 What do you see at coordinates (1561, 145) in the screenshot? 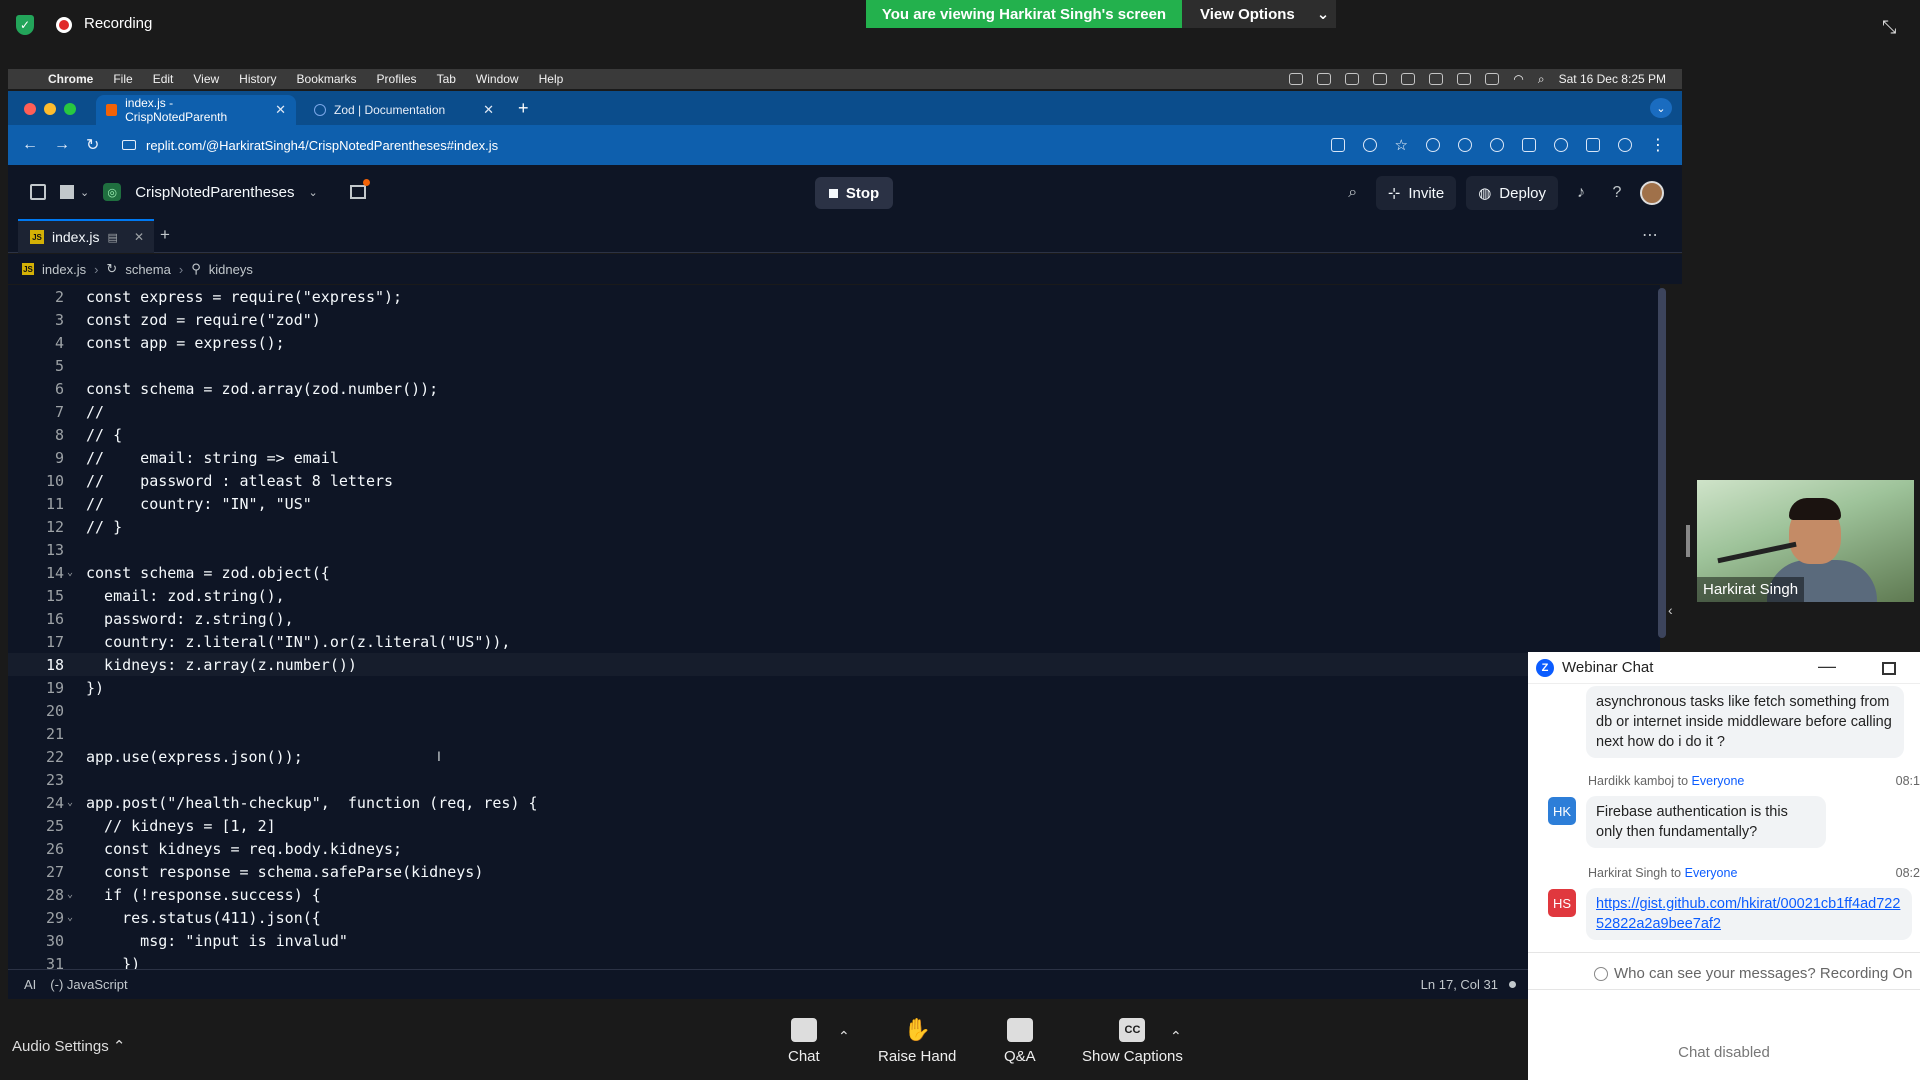
I see `sync-icon` at bounding box center [1561, 145].